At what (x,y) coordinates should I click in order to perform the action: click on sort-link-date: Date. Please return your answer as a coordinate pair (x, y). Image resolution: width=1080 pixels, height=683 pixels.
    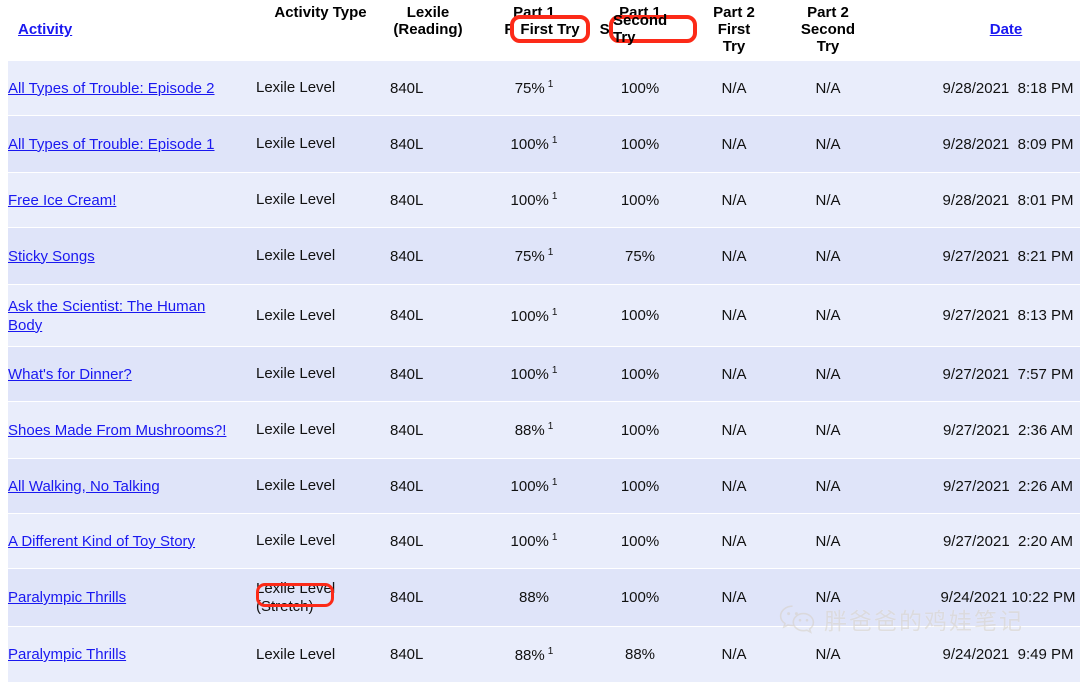
    Looking at the image, I should click on (1006, 29).